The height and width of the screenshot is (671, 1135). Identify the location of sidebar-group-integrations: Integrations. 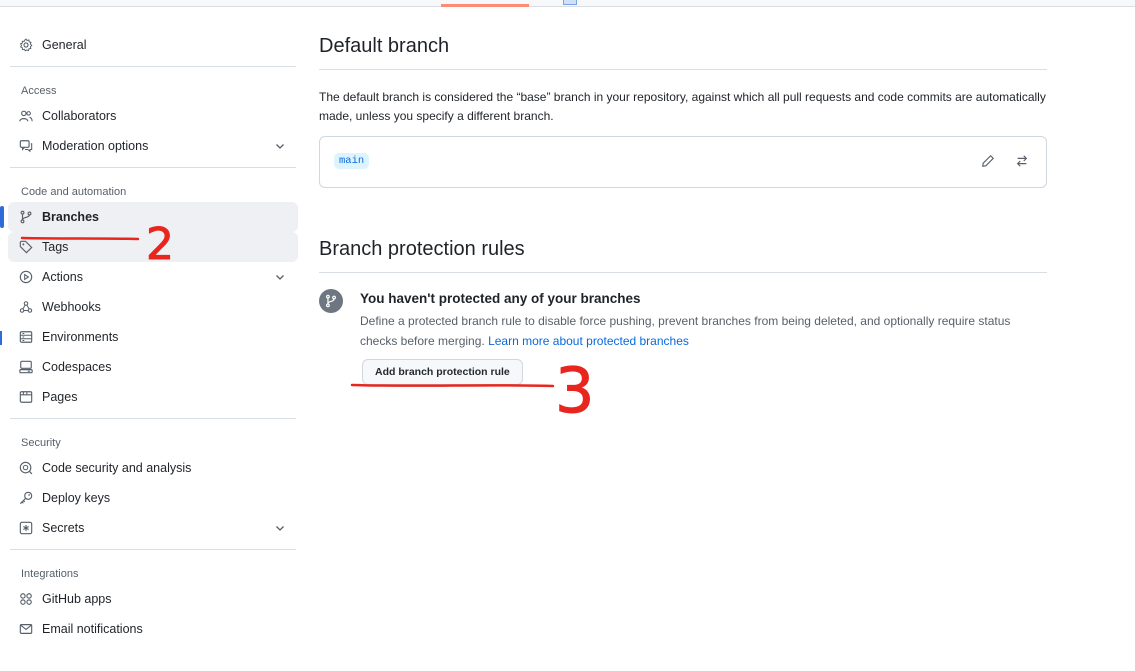
(50, 574).